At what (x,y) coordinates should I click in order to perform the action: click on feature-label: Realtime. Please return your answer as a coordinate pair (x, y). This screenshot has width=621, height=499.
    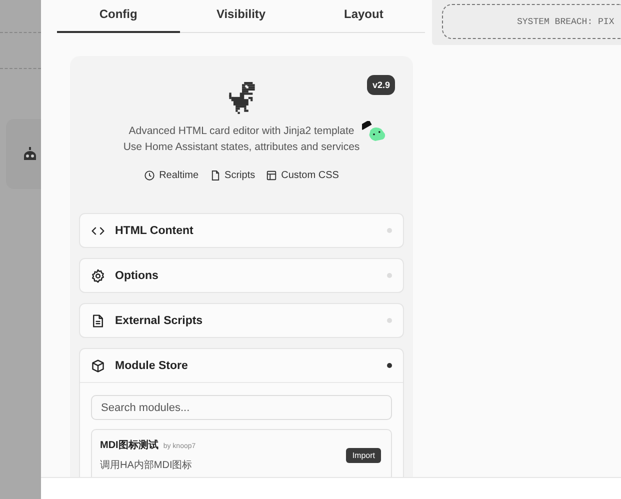
    Looking at the image, I should click on (179, 175).